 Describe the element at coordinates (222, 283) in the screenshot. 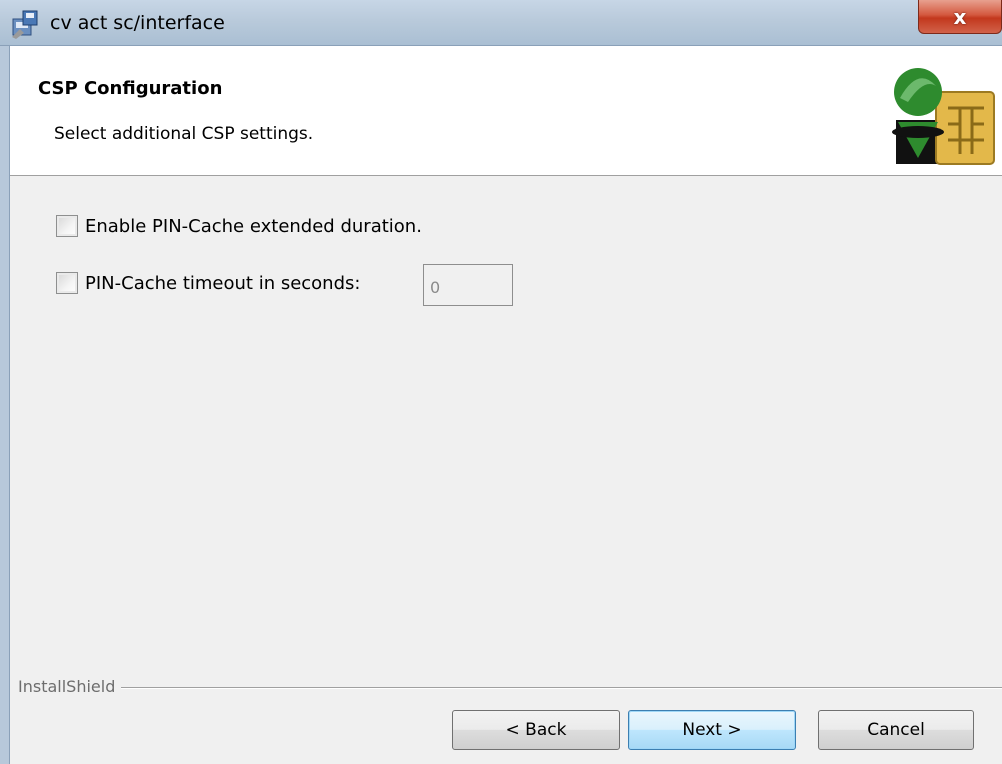

I see `timeout-label: PIN-Cache timeout in seconds:` at that location.